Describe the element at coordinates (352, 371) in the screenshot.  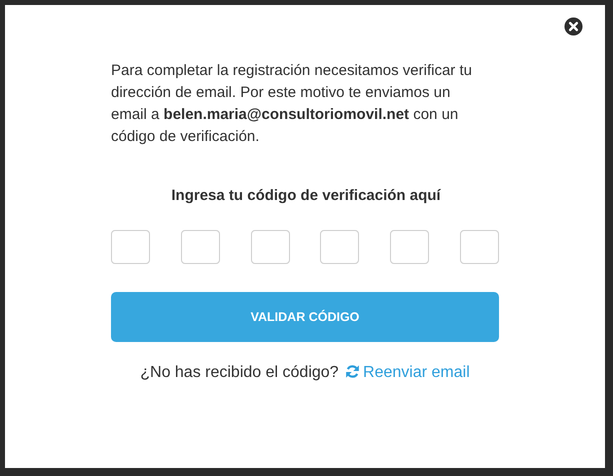
I see `refresh-icon` at that location.